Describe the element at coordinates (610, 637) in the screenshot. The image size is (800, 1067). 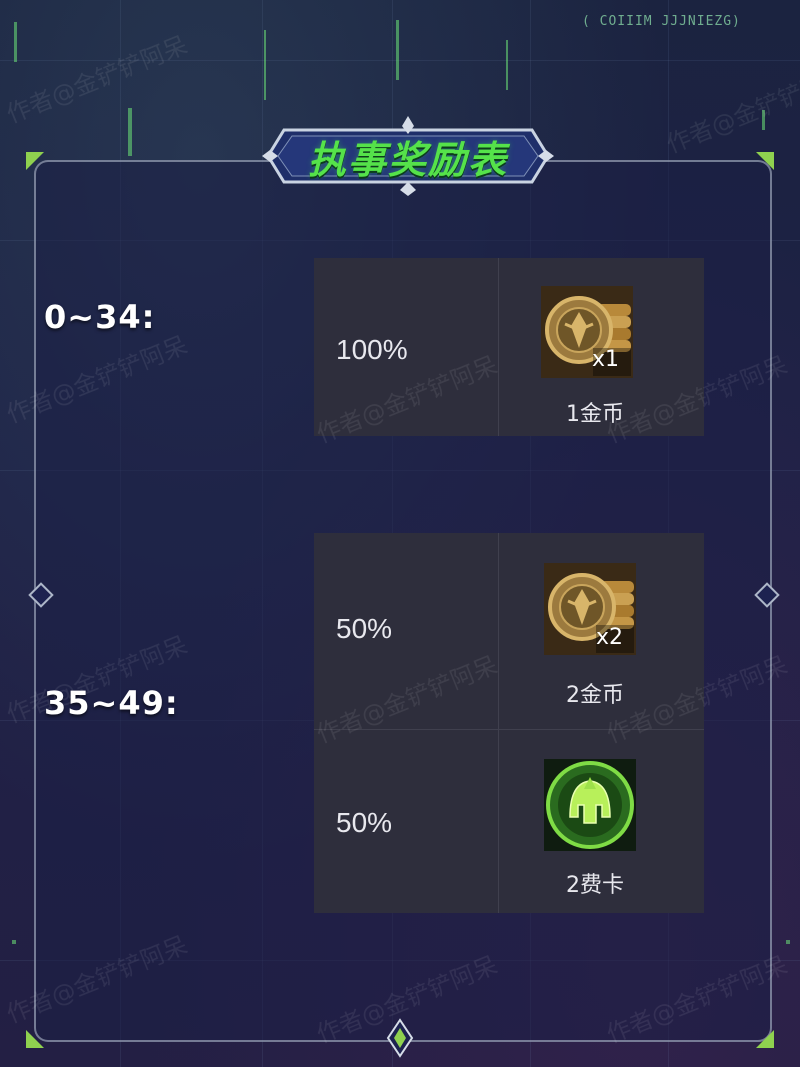
I see `quantity-badge: x2` at that location.